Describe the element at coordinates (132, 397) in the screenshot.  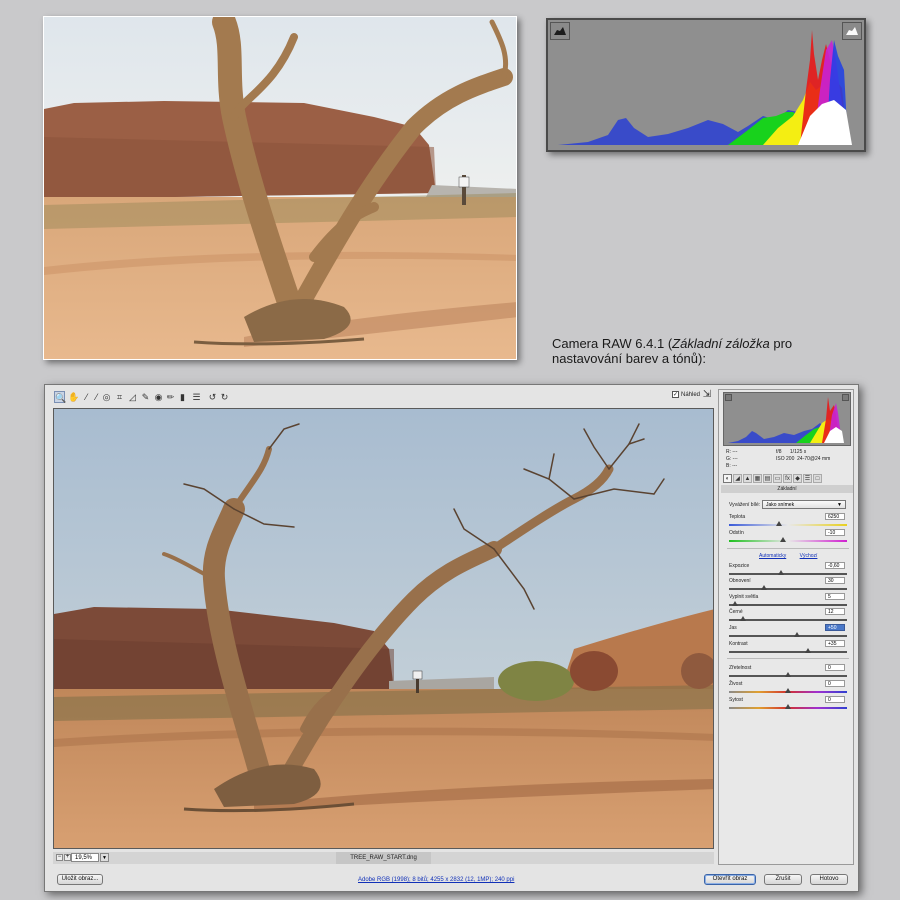
I see `straighten-icon: ◿` at that location.